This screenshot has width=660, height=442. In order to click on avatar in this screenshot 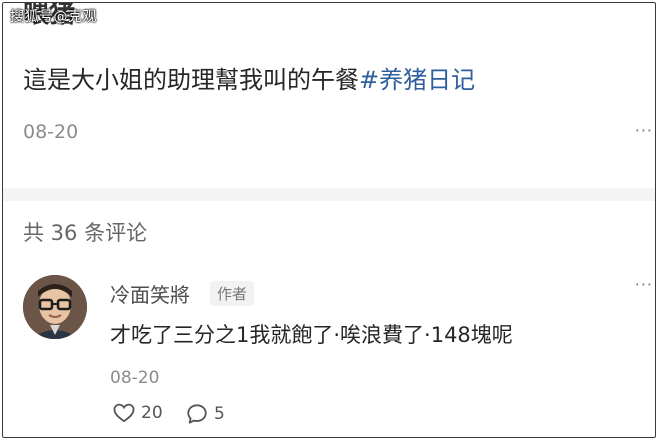, I will do `click(55, 307)`.